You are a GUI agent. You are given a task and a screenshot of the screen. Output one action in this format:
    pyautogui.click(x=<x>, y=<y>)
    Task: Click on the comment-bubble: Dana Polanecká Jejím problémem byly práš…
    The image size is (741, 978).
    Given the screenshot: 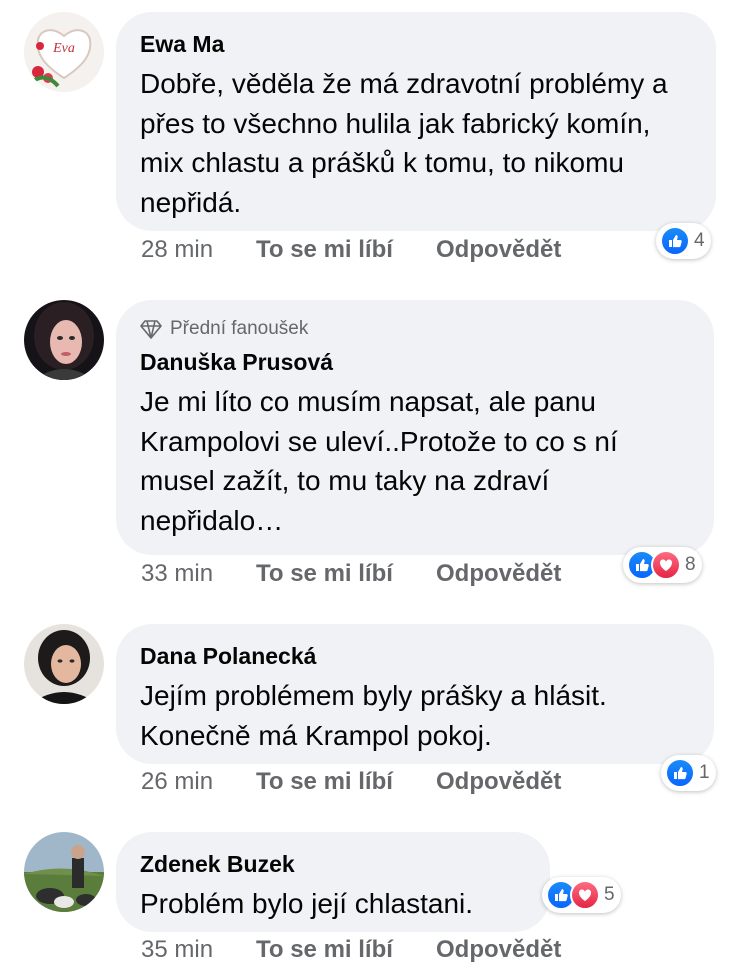 What is the action you would take?
    pyautogui.click(x=415, y=694)
    